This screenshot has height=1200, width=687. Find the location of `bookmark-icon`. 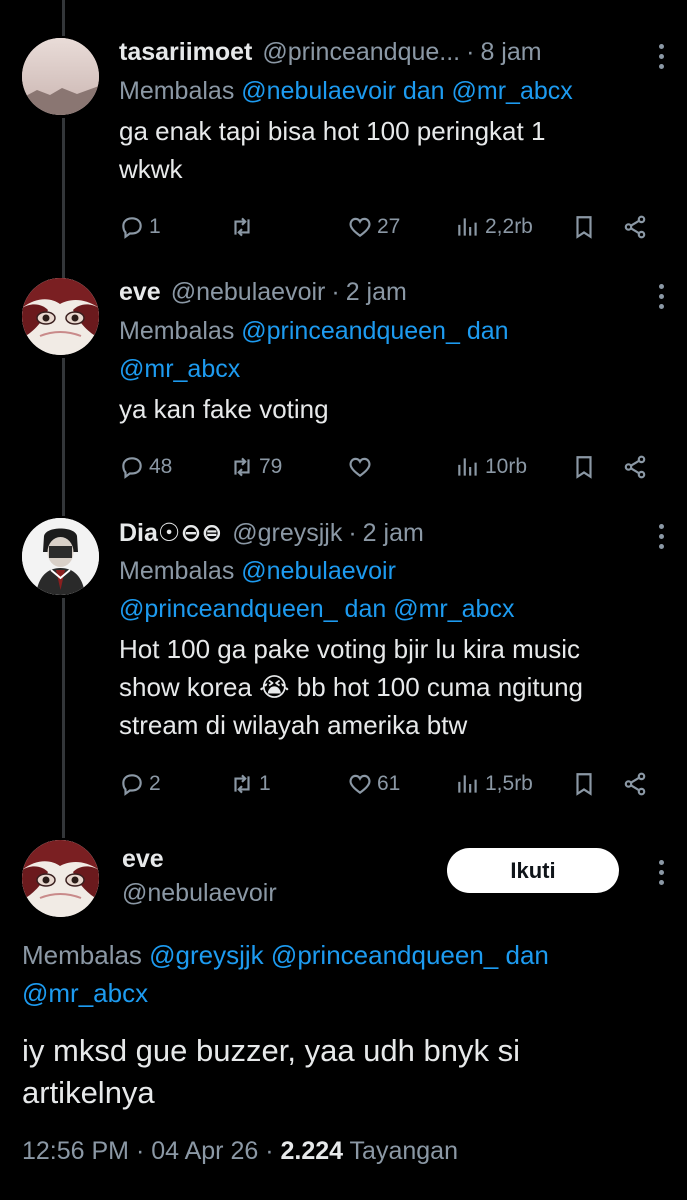

bookmark-icon is located at coordinates (584, 227).